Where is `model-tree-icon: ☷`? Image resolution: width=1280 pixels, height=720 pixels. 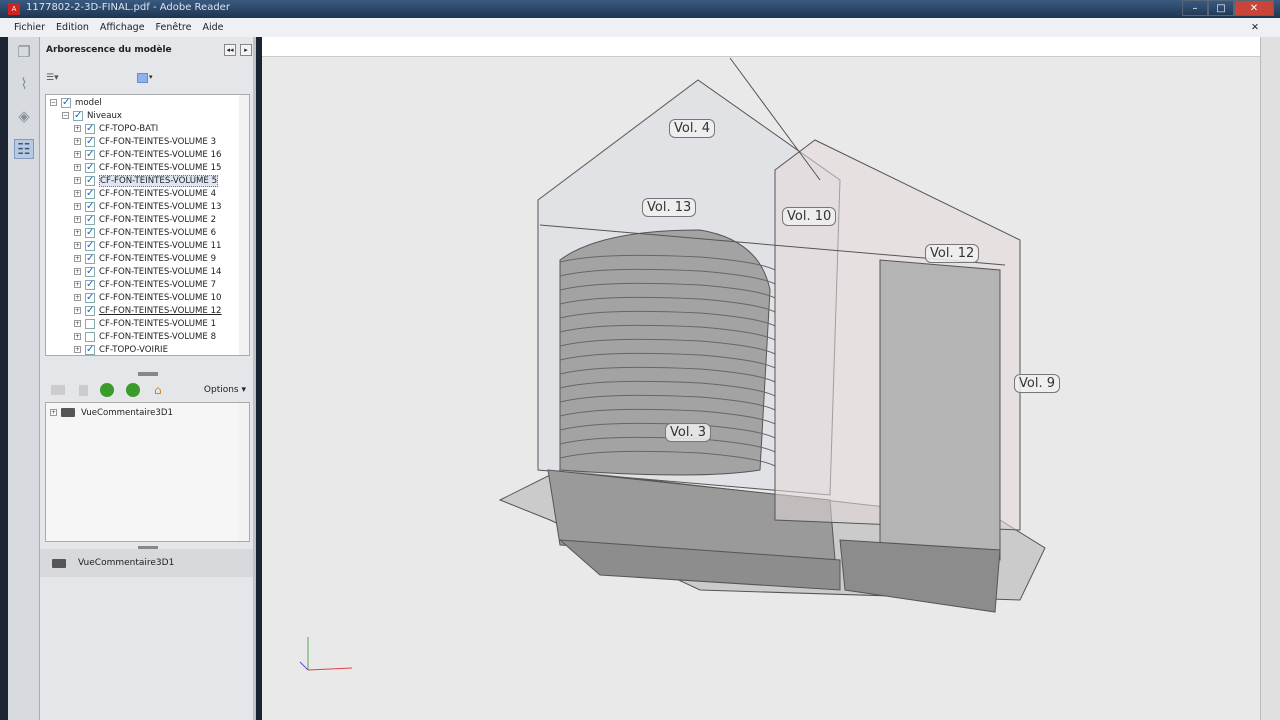
model-tree-icon: ☷ is located at coordinates (24, 149).